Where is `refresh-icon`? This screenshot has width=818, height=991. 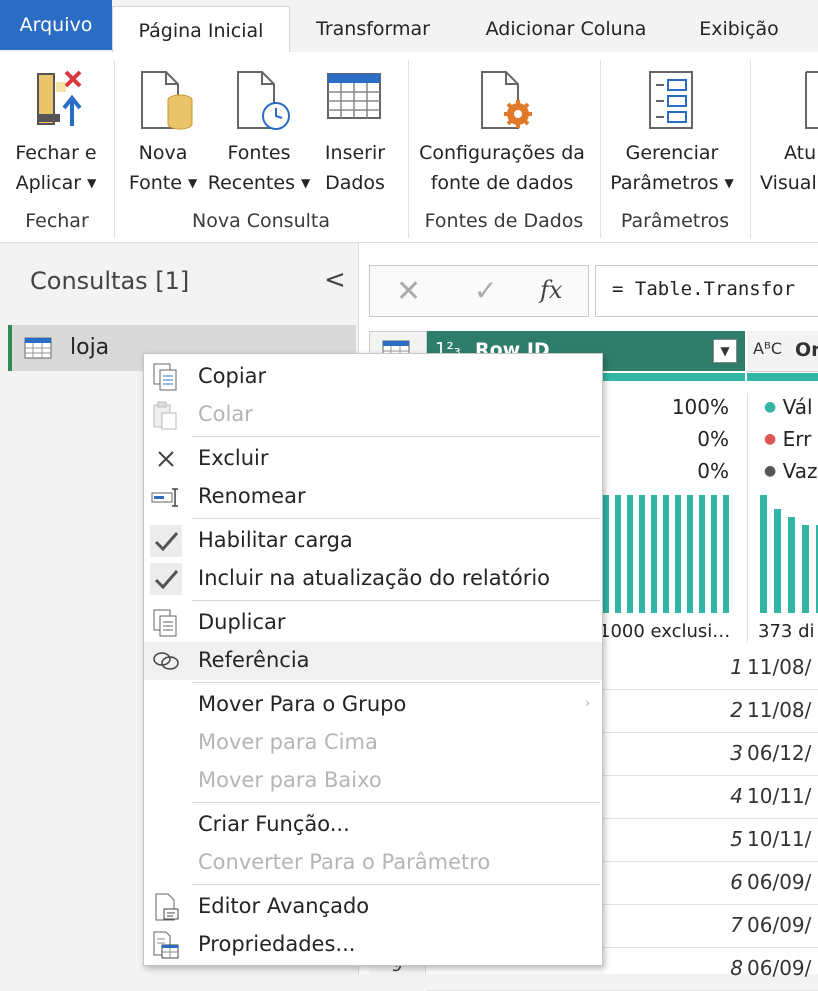 refresh-icon is located at coordinates (811, 100).